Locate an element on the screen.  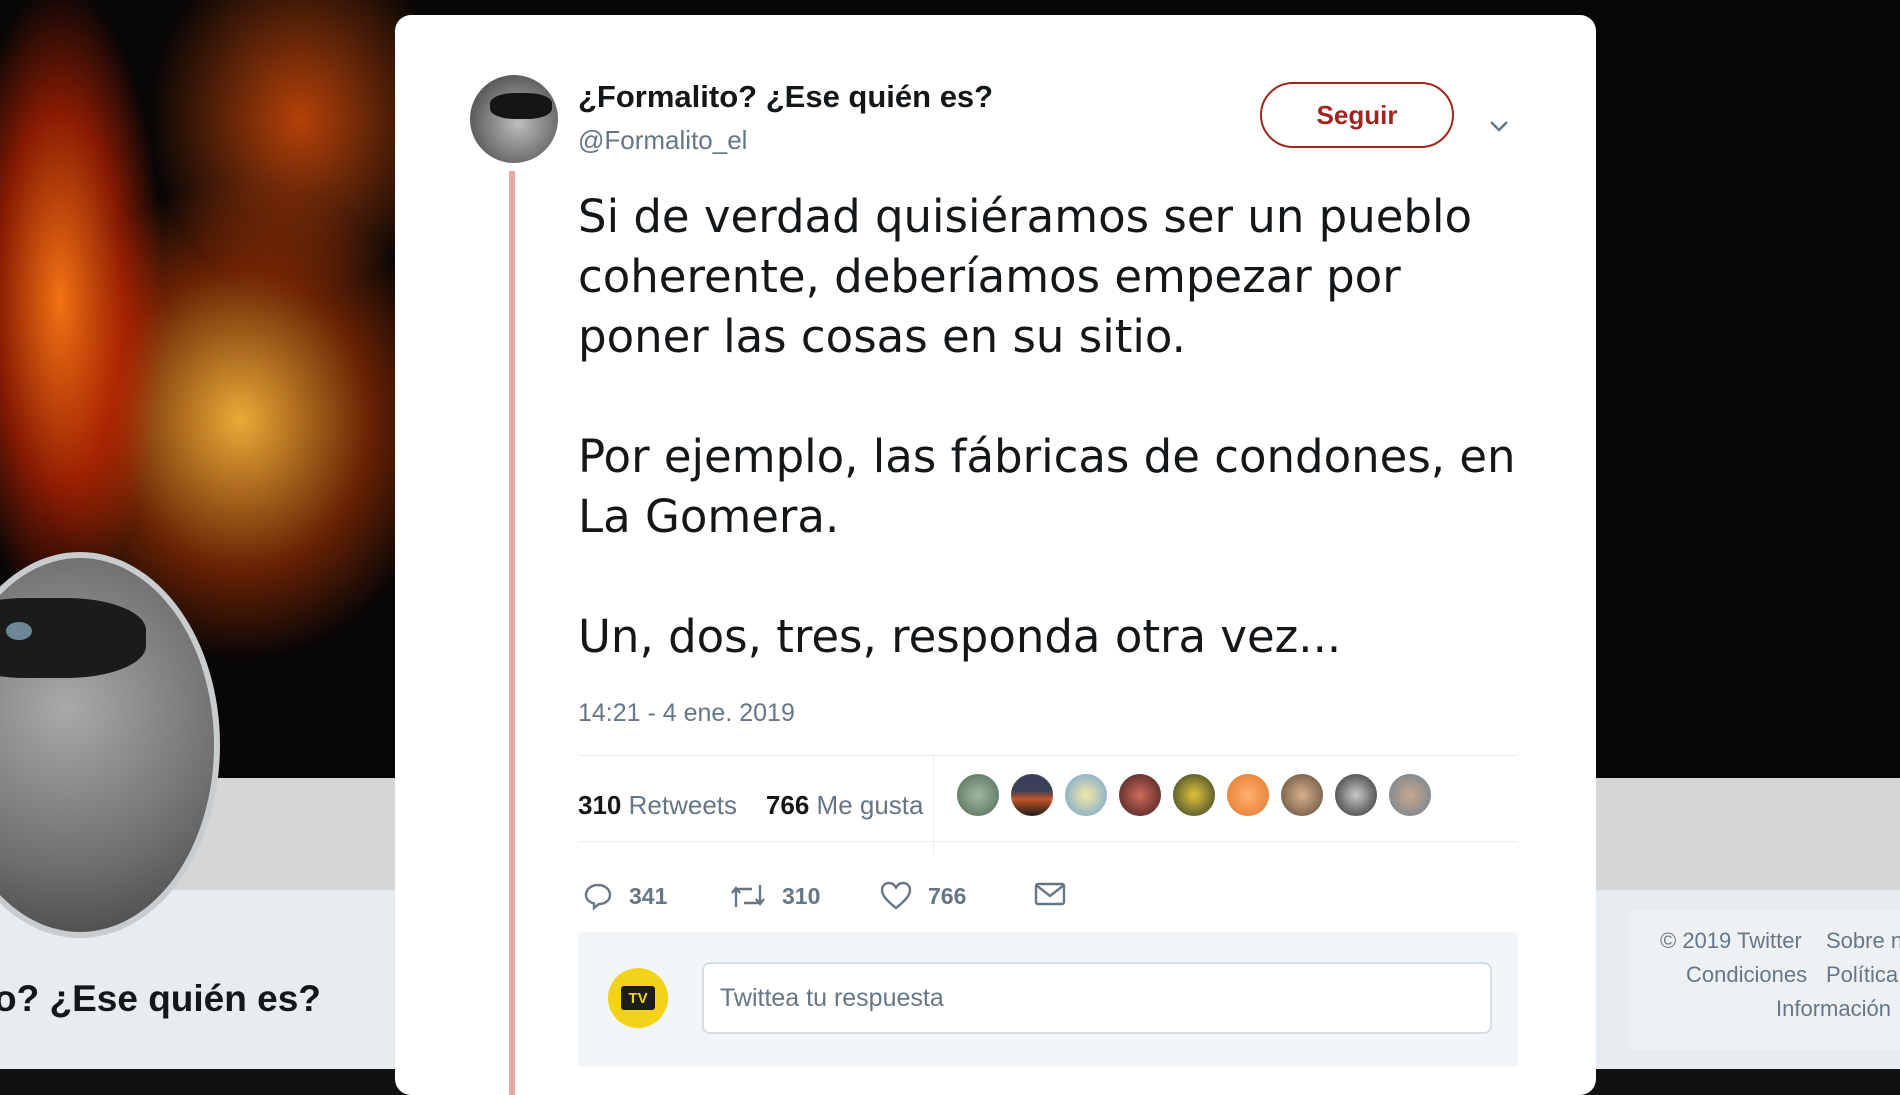
retweet-icon is located at coordinates (748, 896).